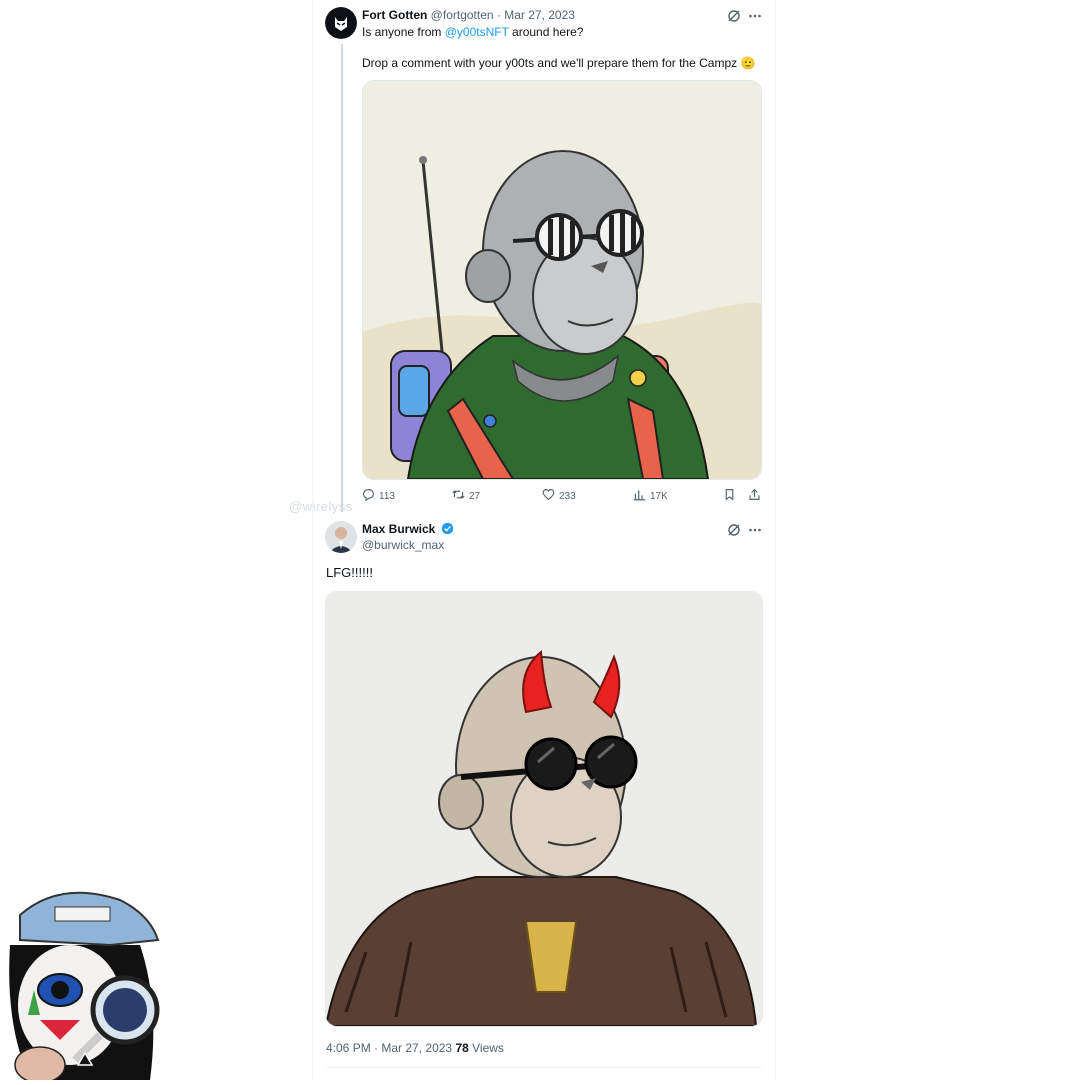 This screenshot has width=1080, height=1085. I want to click on tweet2-date: Mar 27, 2023, so click(416, 1048).